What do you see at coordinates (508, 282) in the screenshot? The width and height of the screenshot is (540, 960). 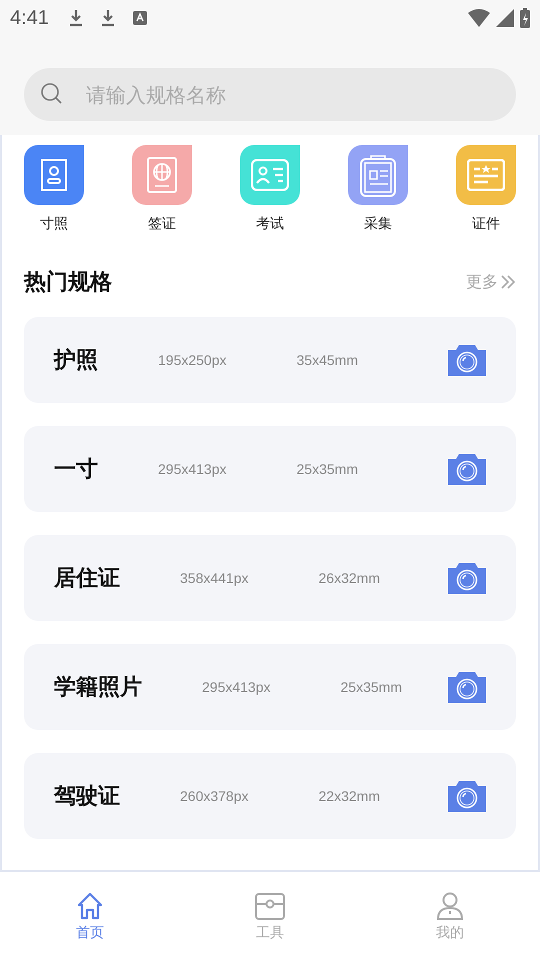 I see `double-chevron-icon` at bounding box center [508, 282].